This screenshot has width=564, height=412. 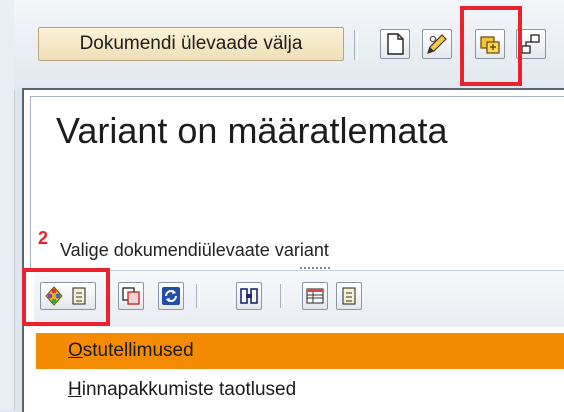 What do you see at coordinates (7, 205) in the screenshot?
I see `left-frame-strip` at bounding box center [7, 205].